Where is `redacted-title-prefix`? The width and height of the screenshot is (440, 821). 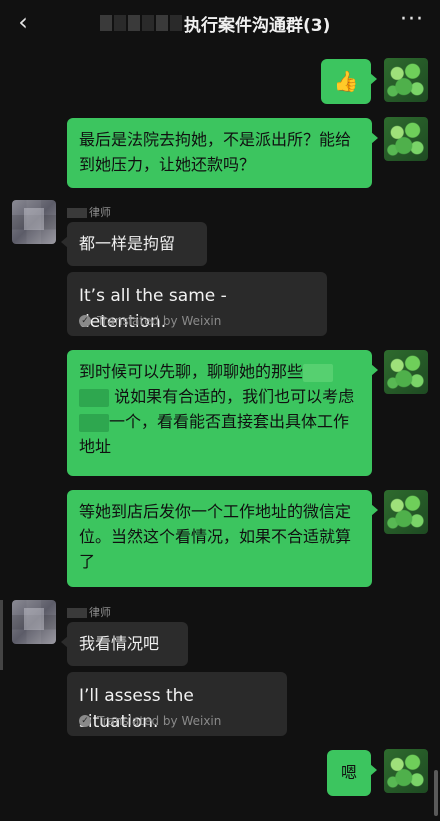
redacted-title-prefix is located at coordinates (141, 23).